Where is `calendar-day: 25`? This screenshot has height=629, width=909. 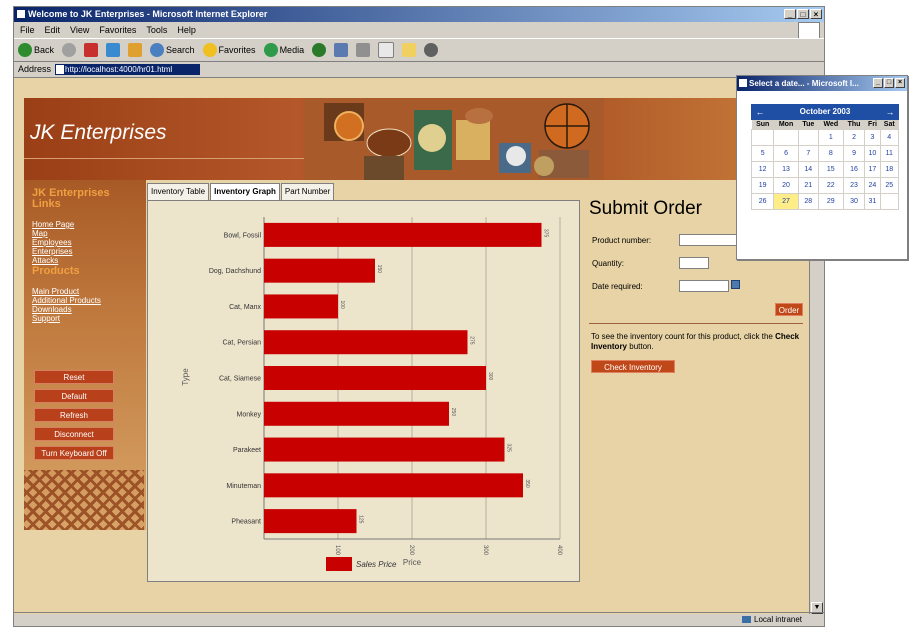
calendar-day: 25 is located at coordinates (889, 185).